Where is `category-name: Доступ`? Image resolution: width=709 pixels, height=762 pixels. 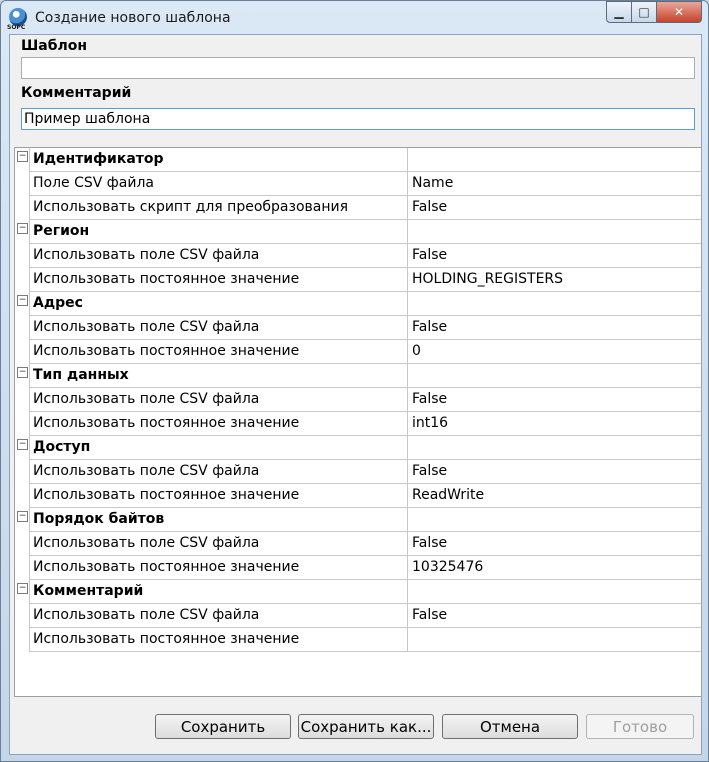
category-name: Доступ is located at coordinates (62, 447).